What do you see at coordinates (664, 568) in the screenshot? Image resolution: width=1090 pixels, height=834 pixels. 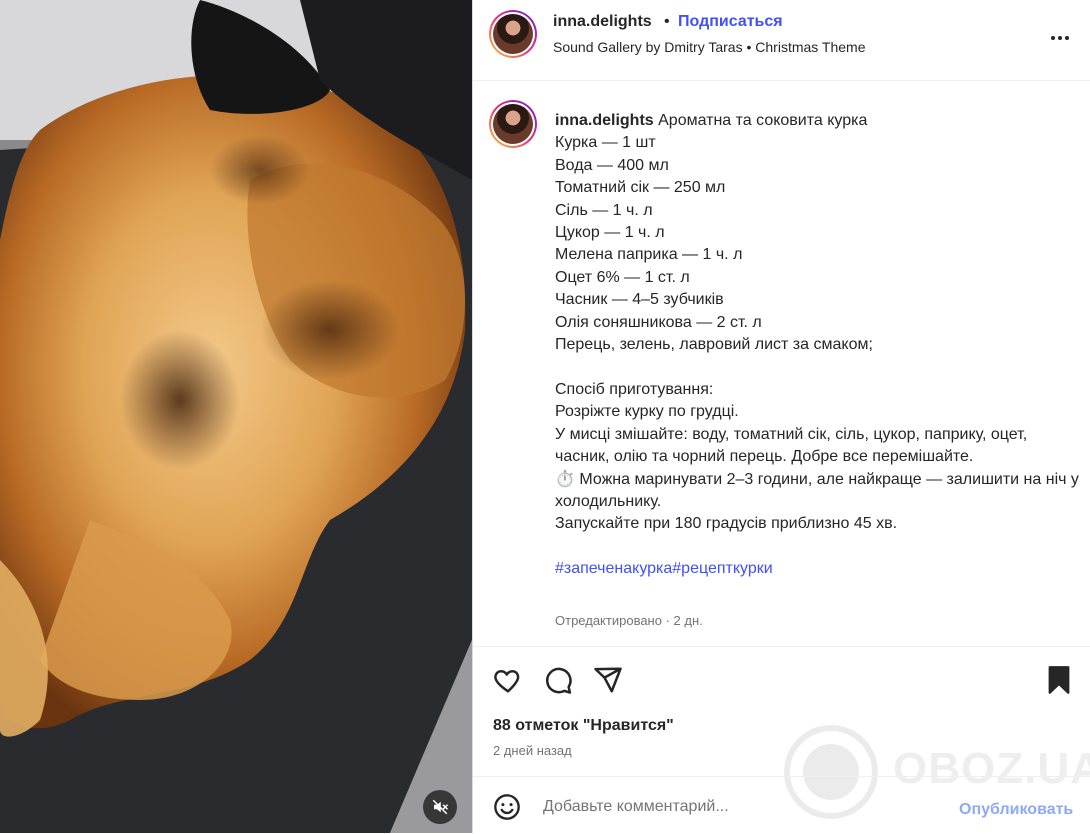 I see `hashtags-link: #запеченакурка#рецепткурки` at bounding box center [664, 568].